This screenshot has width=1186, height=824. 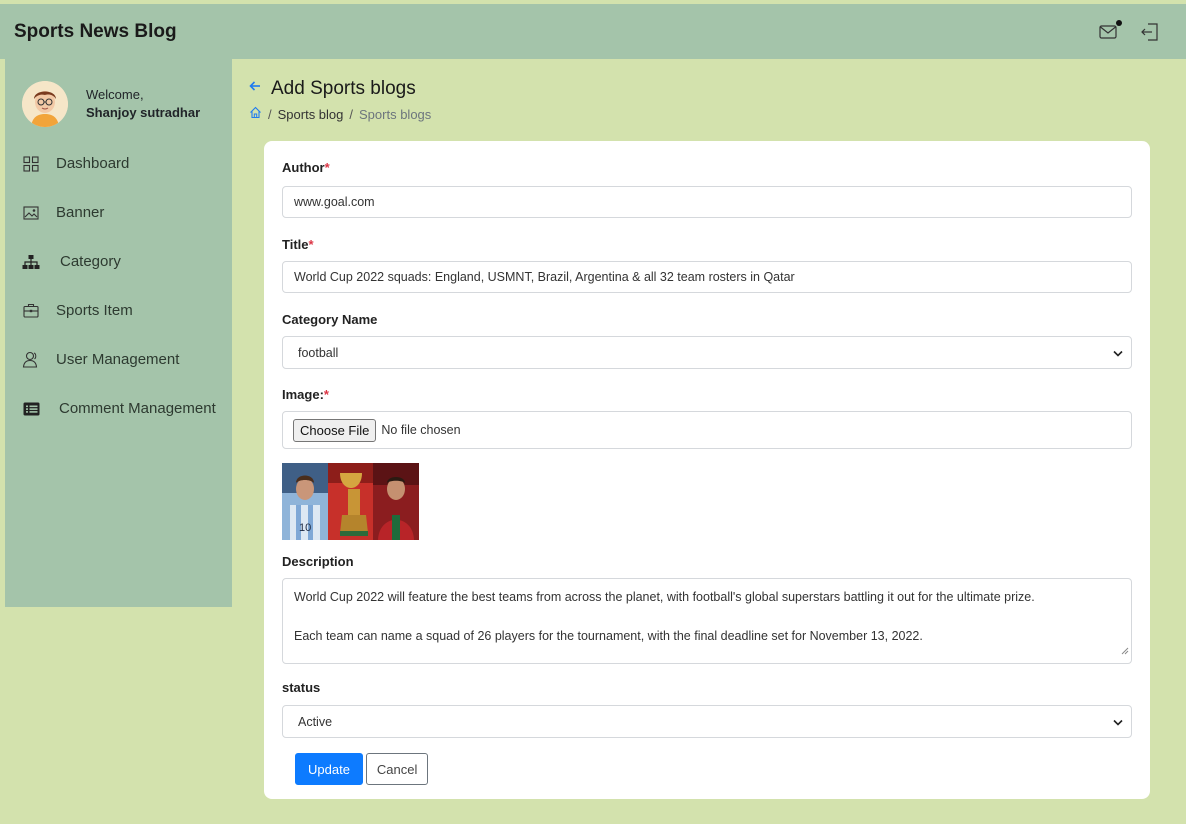 I want to click on category-label-text: Category Name, so click(x=330, y=319).